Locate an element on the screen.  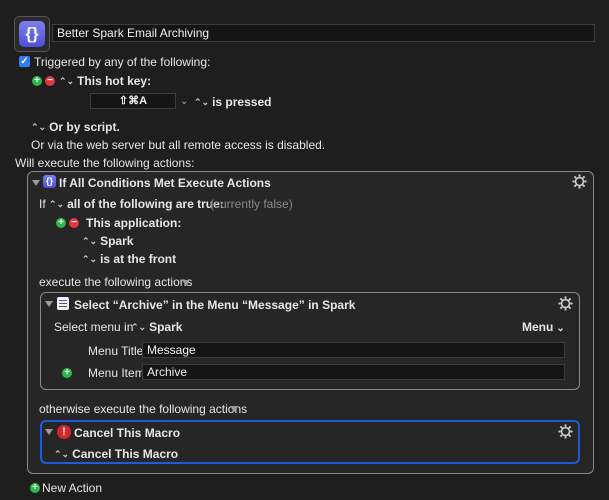
menu-app-dropdown: ⌃⌄ Spark is located at coordinates (156, 327).